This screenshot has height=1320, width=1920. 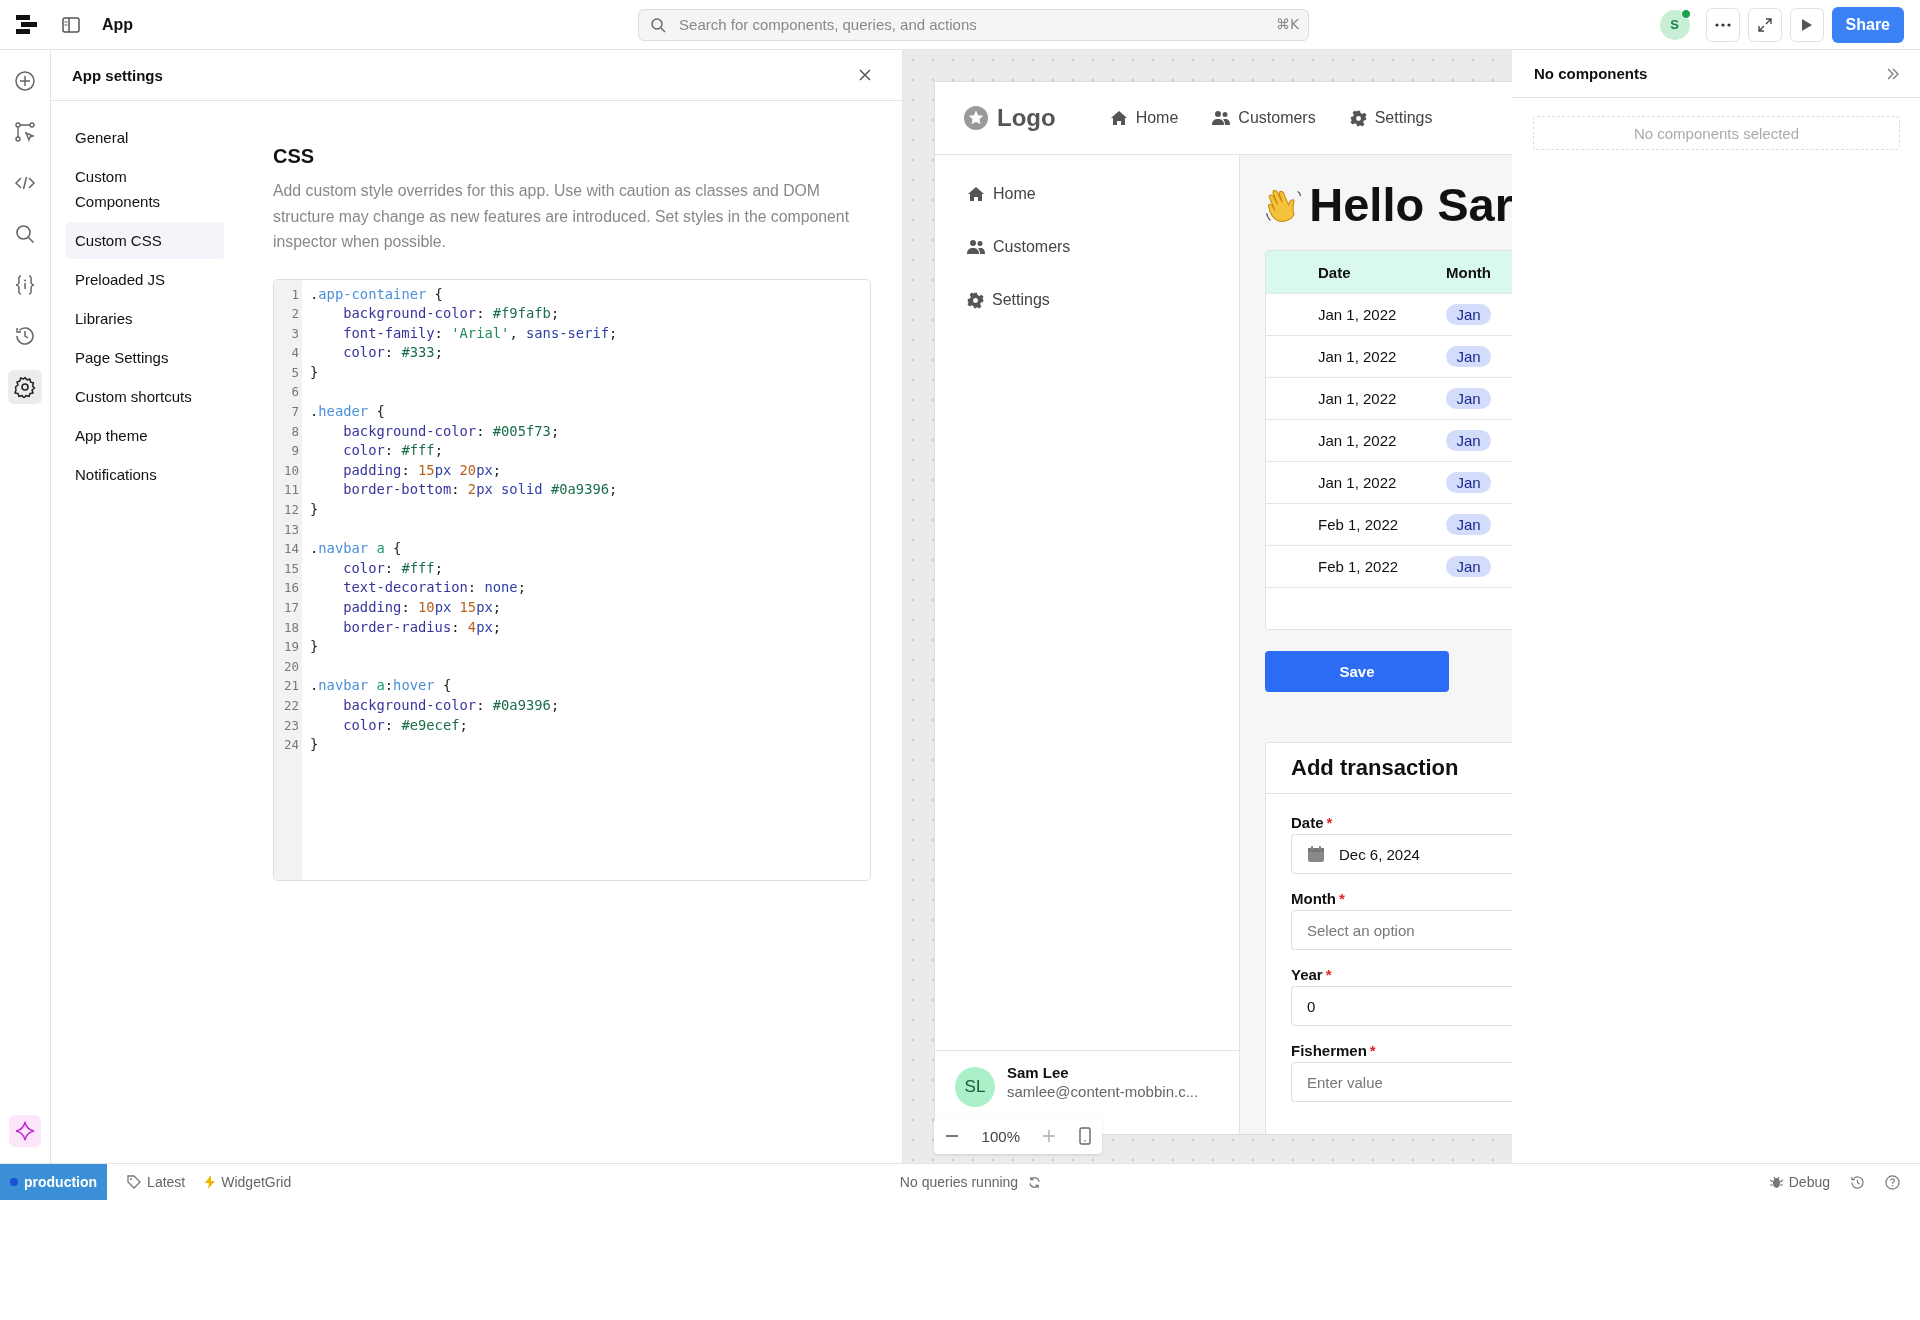 What do you see at coordinates (1401, 930) in the screenshot?
I see `input-field: Select an option` at bounding box center [1401, 930].